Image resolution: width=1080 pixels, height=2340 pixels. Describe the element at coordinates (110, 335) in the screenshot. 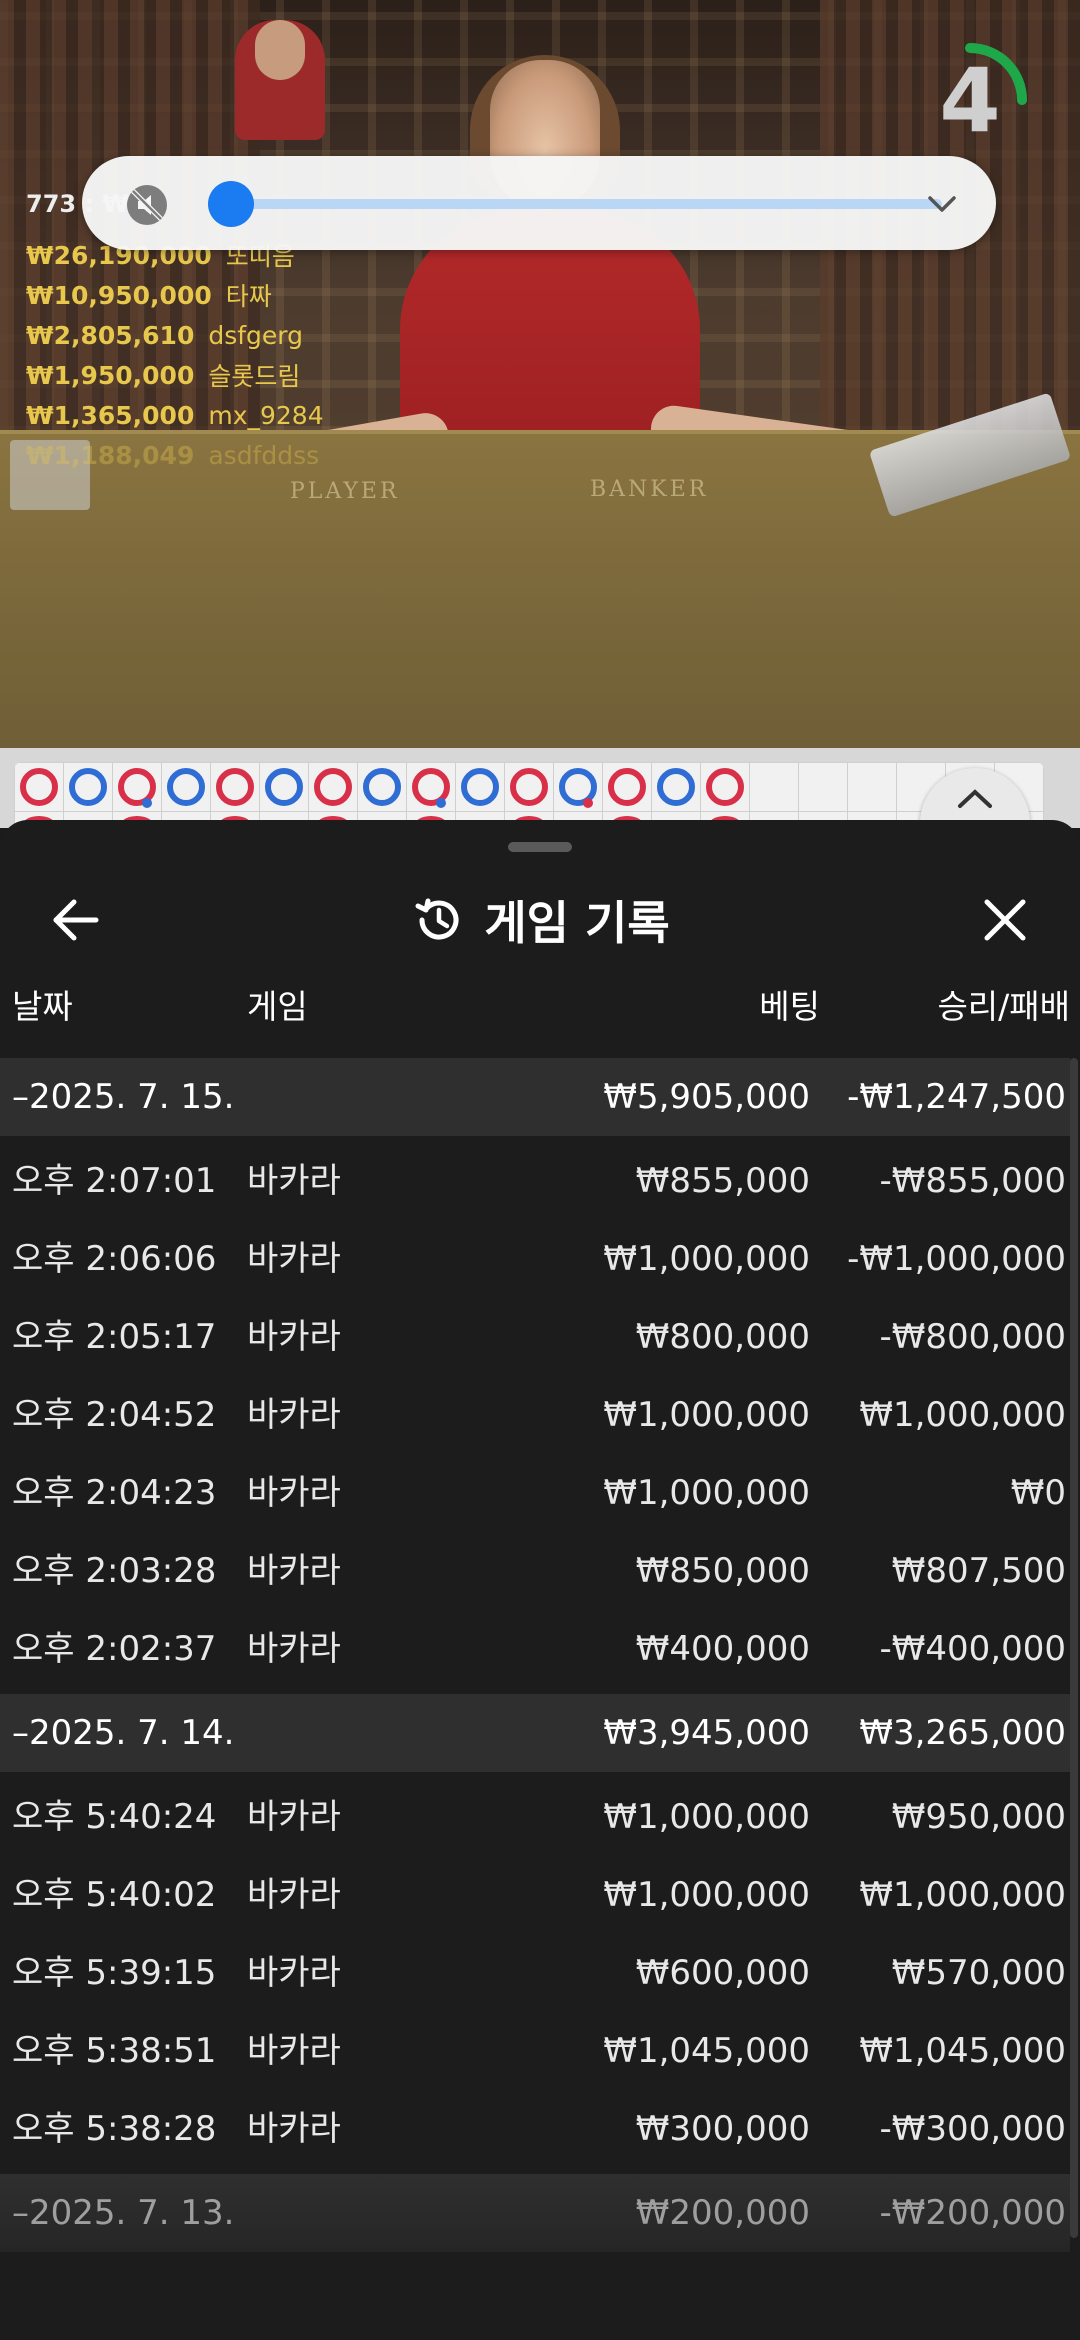

I see `winner-amount: ₩2,805,610` at that location.